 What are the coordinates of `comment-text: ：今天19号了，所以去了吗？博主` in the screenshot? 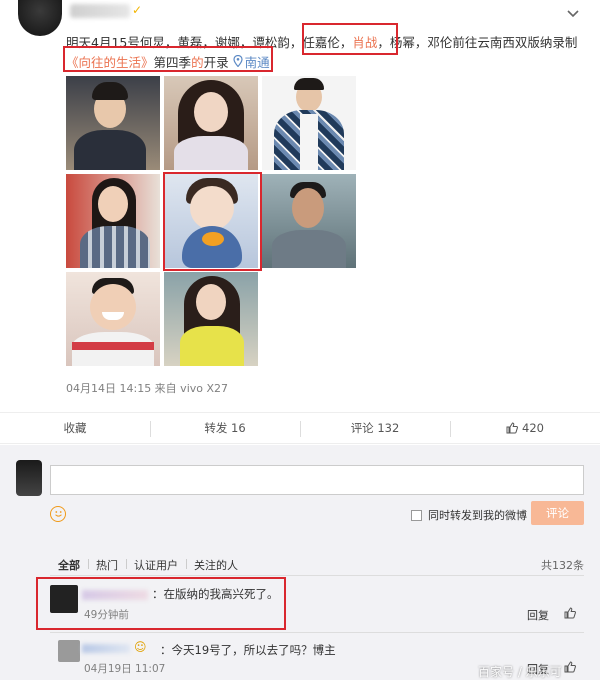 It's located at (248, 650).